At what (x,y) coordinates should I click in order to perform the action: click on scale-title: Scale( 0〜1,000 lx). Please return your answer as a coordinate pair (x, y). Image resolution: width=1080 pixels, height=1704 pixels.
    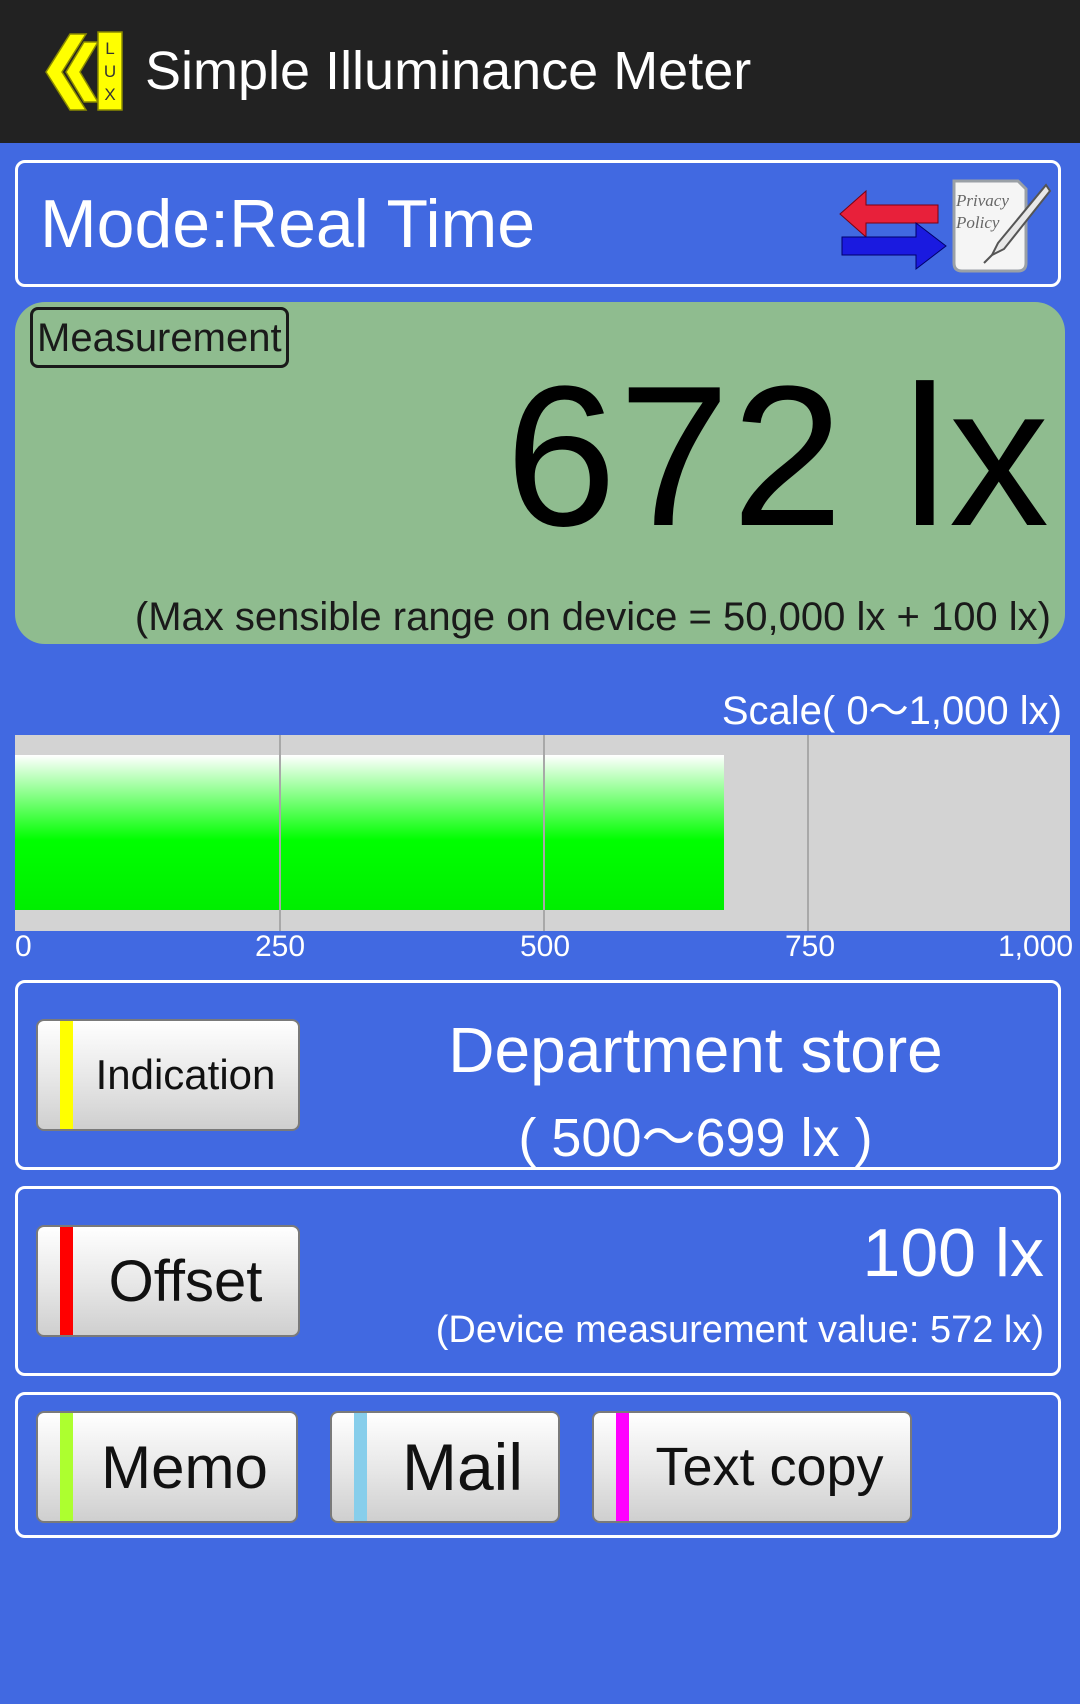
    Looking at the image, I should click on (891, 711).